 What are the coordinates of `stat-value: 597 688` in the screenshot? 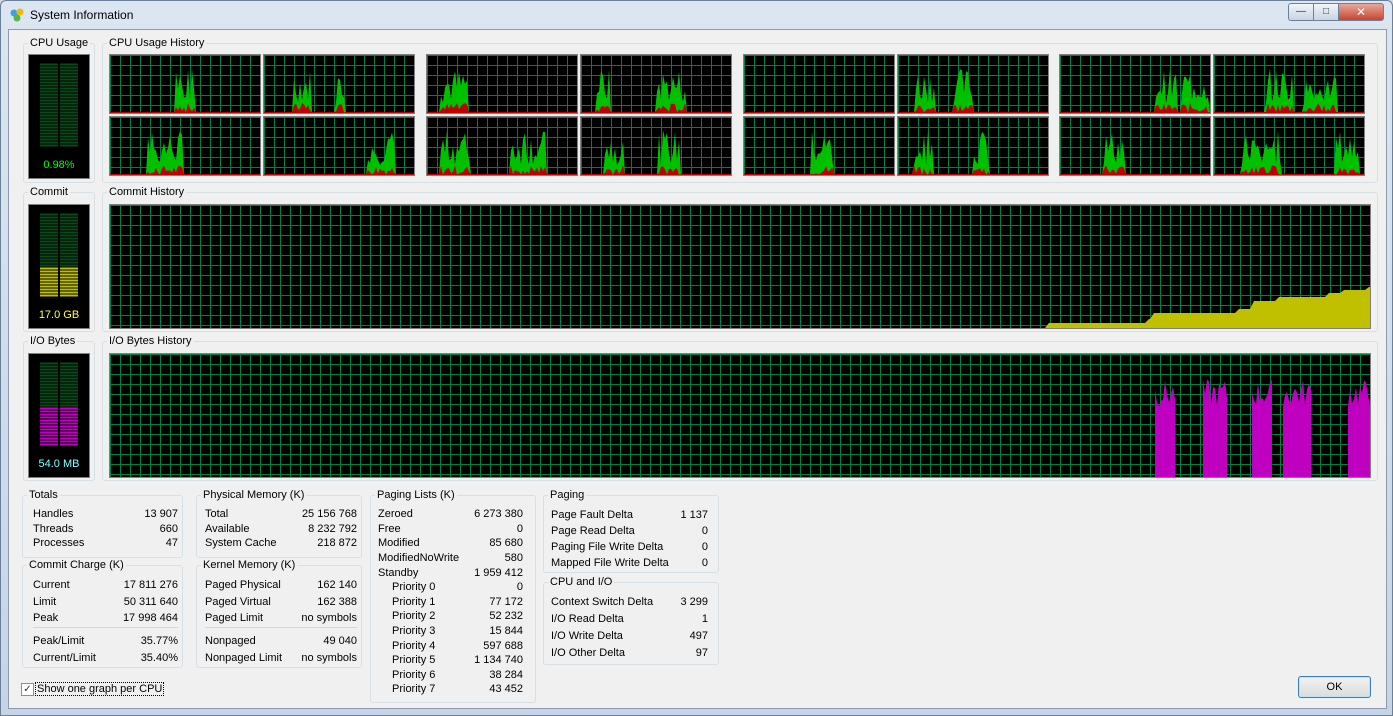 It's located at (503, 645).